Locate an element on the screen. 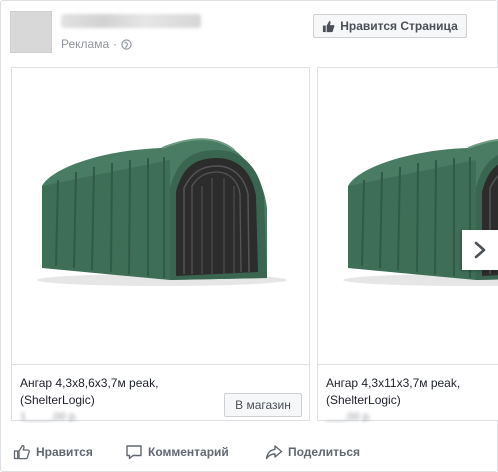 This screenshot has width=498, height=472. sponsored-line: Реклама · is located at coordinates (96, 44).